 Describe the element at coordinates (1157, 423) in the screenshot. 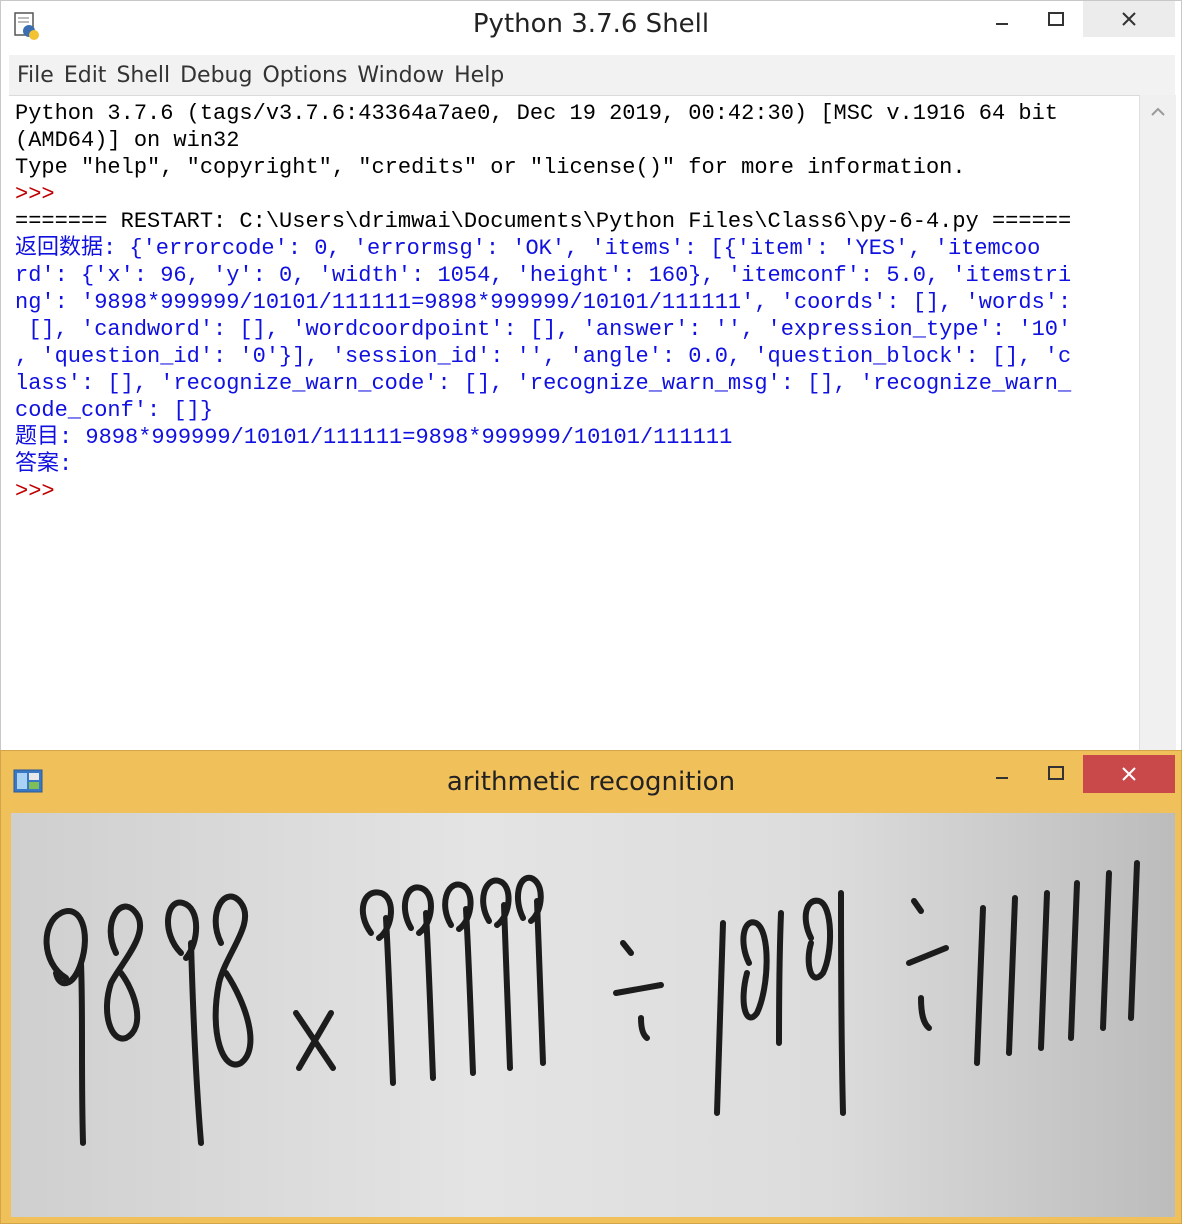

I see `vertical-scrollbar` at that location.